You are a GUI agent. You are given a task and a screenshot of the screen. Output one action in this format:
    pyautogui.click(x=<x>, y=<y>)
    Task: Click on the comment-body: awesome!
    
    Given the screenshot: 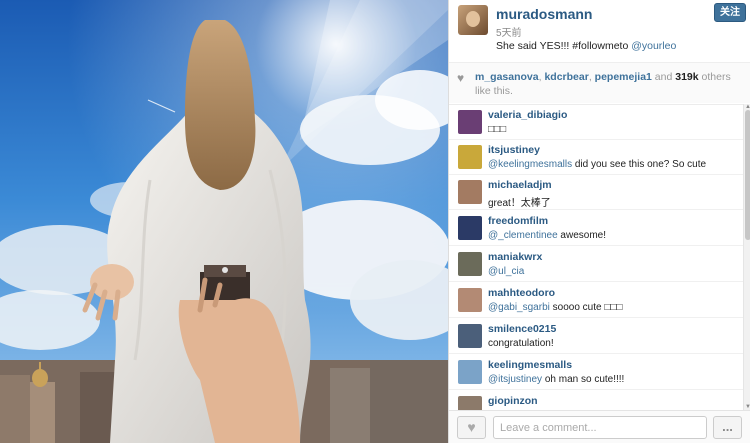 What is the action you would take?
    pyautogui.click(x=581, y=235)
    